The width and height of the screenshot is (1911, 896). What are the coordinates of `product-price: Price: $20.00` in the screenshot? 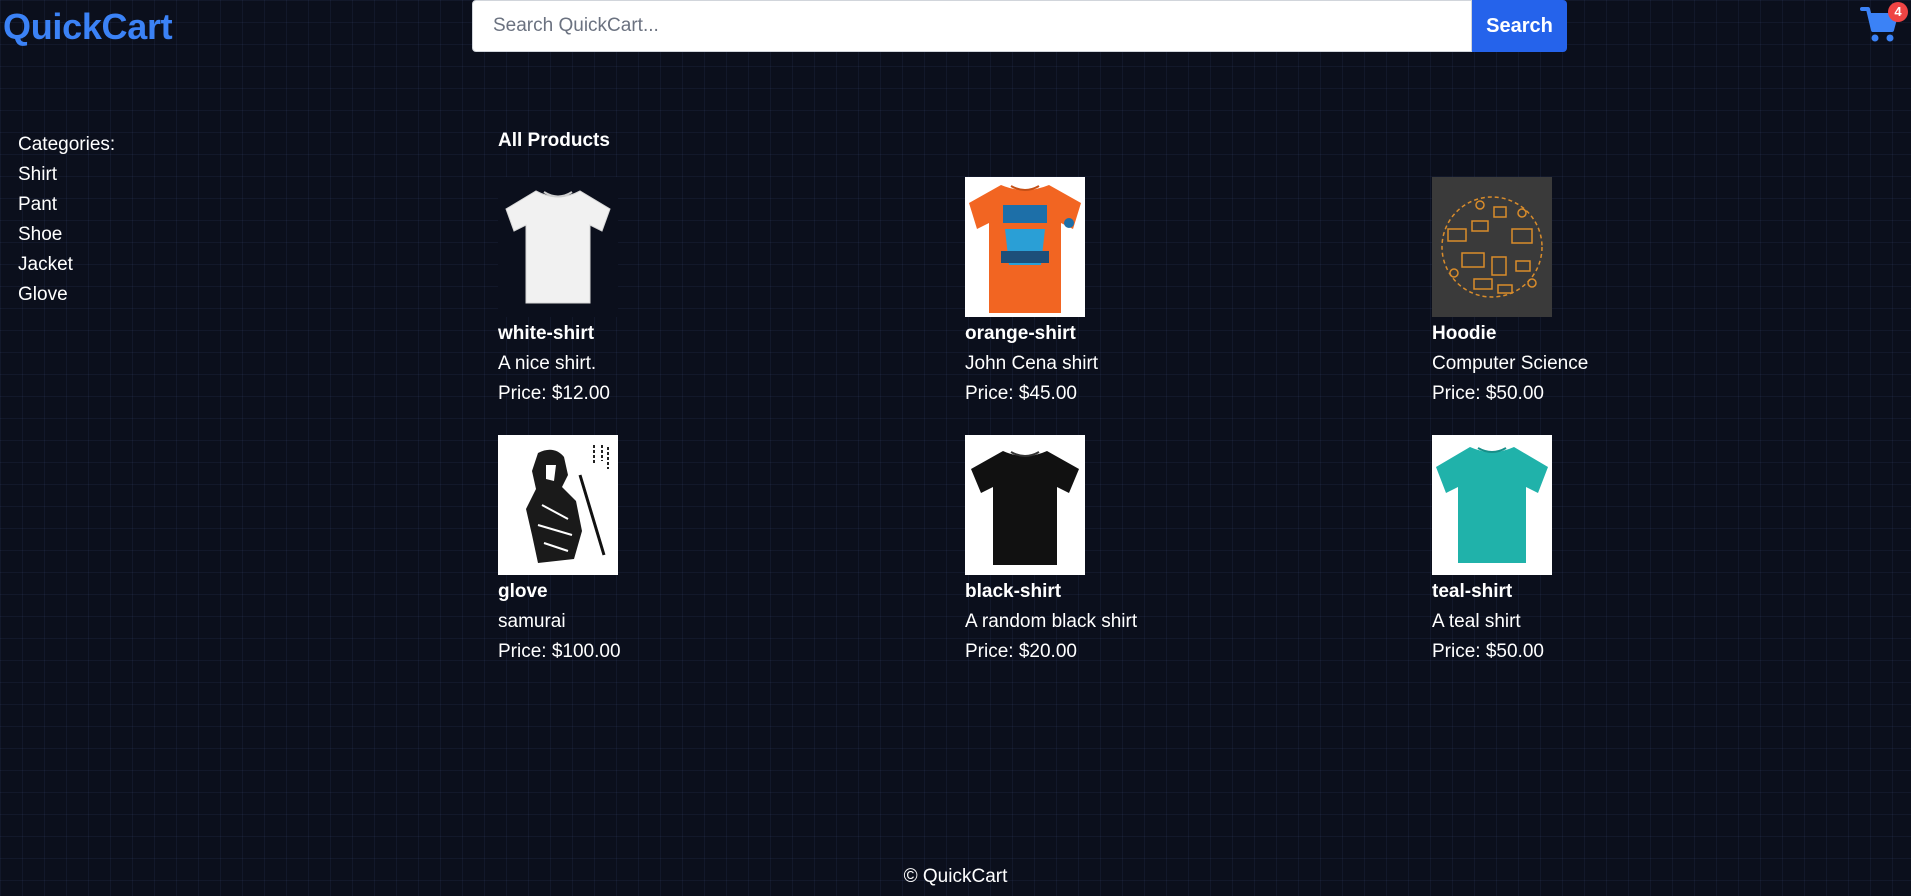 It's located at (1021, 651).